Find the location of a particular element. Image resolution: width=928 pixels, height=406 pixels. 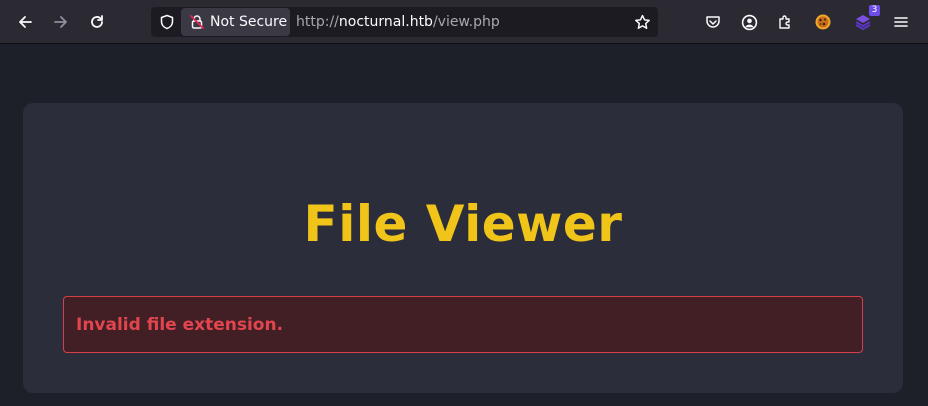

error-alert: Invalid file extension. is located at coordinates (463, 324).